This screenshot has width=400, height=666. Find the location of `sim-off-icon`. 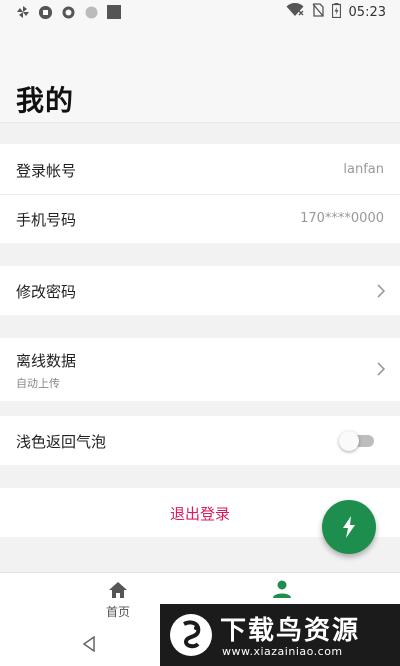

sim-off-icon is located at coordinates (318, 12).